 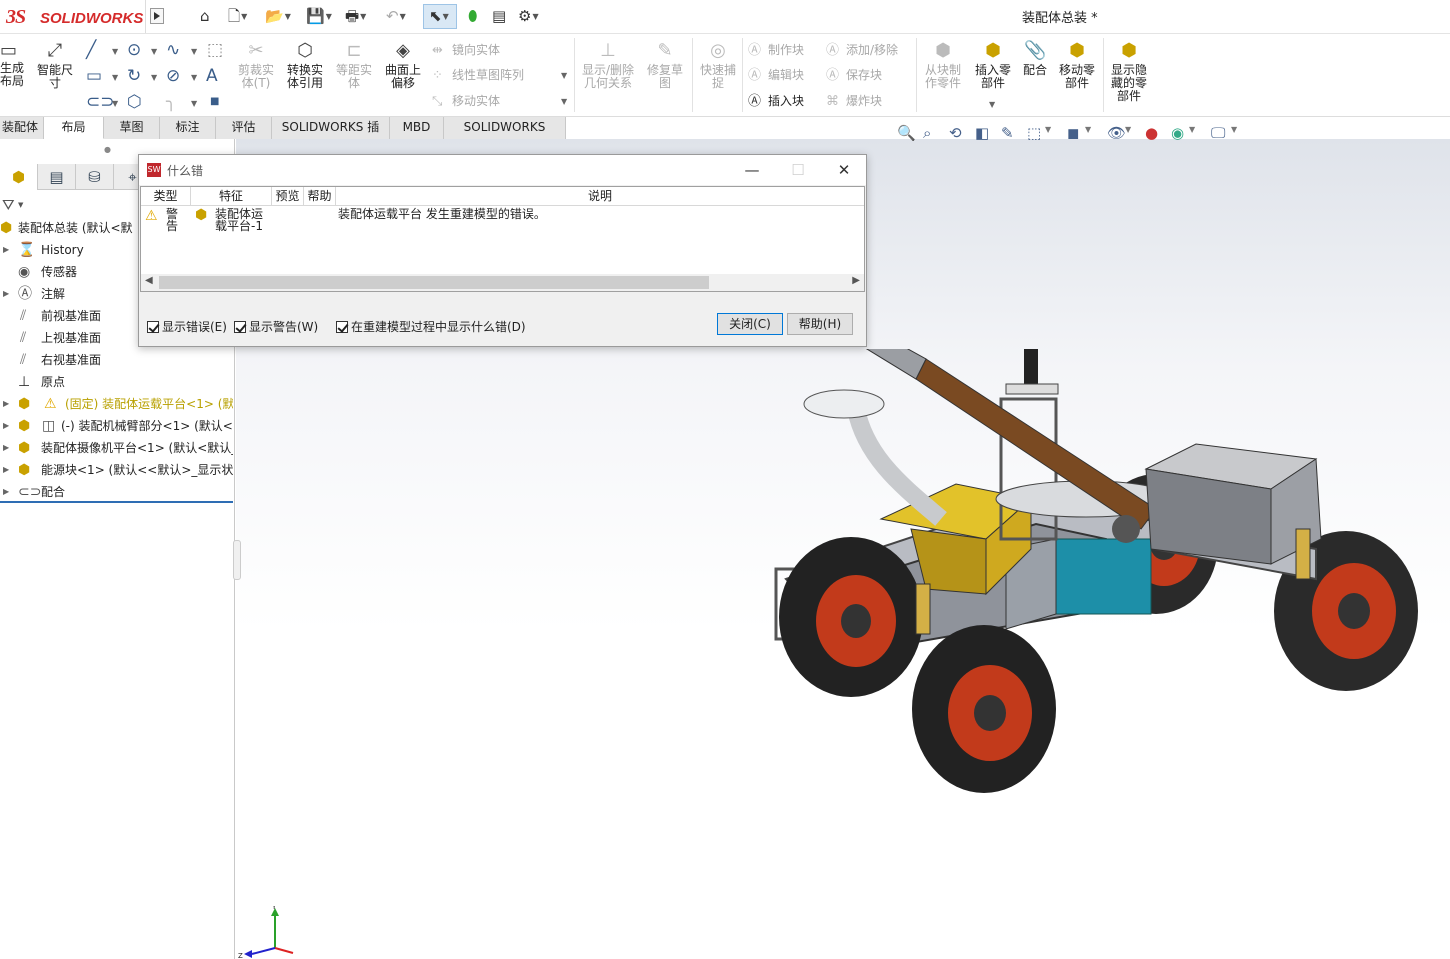 I want to click on scroll-right-icon: ▶, so click(x=856, y=280).